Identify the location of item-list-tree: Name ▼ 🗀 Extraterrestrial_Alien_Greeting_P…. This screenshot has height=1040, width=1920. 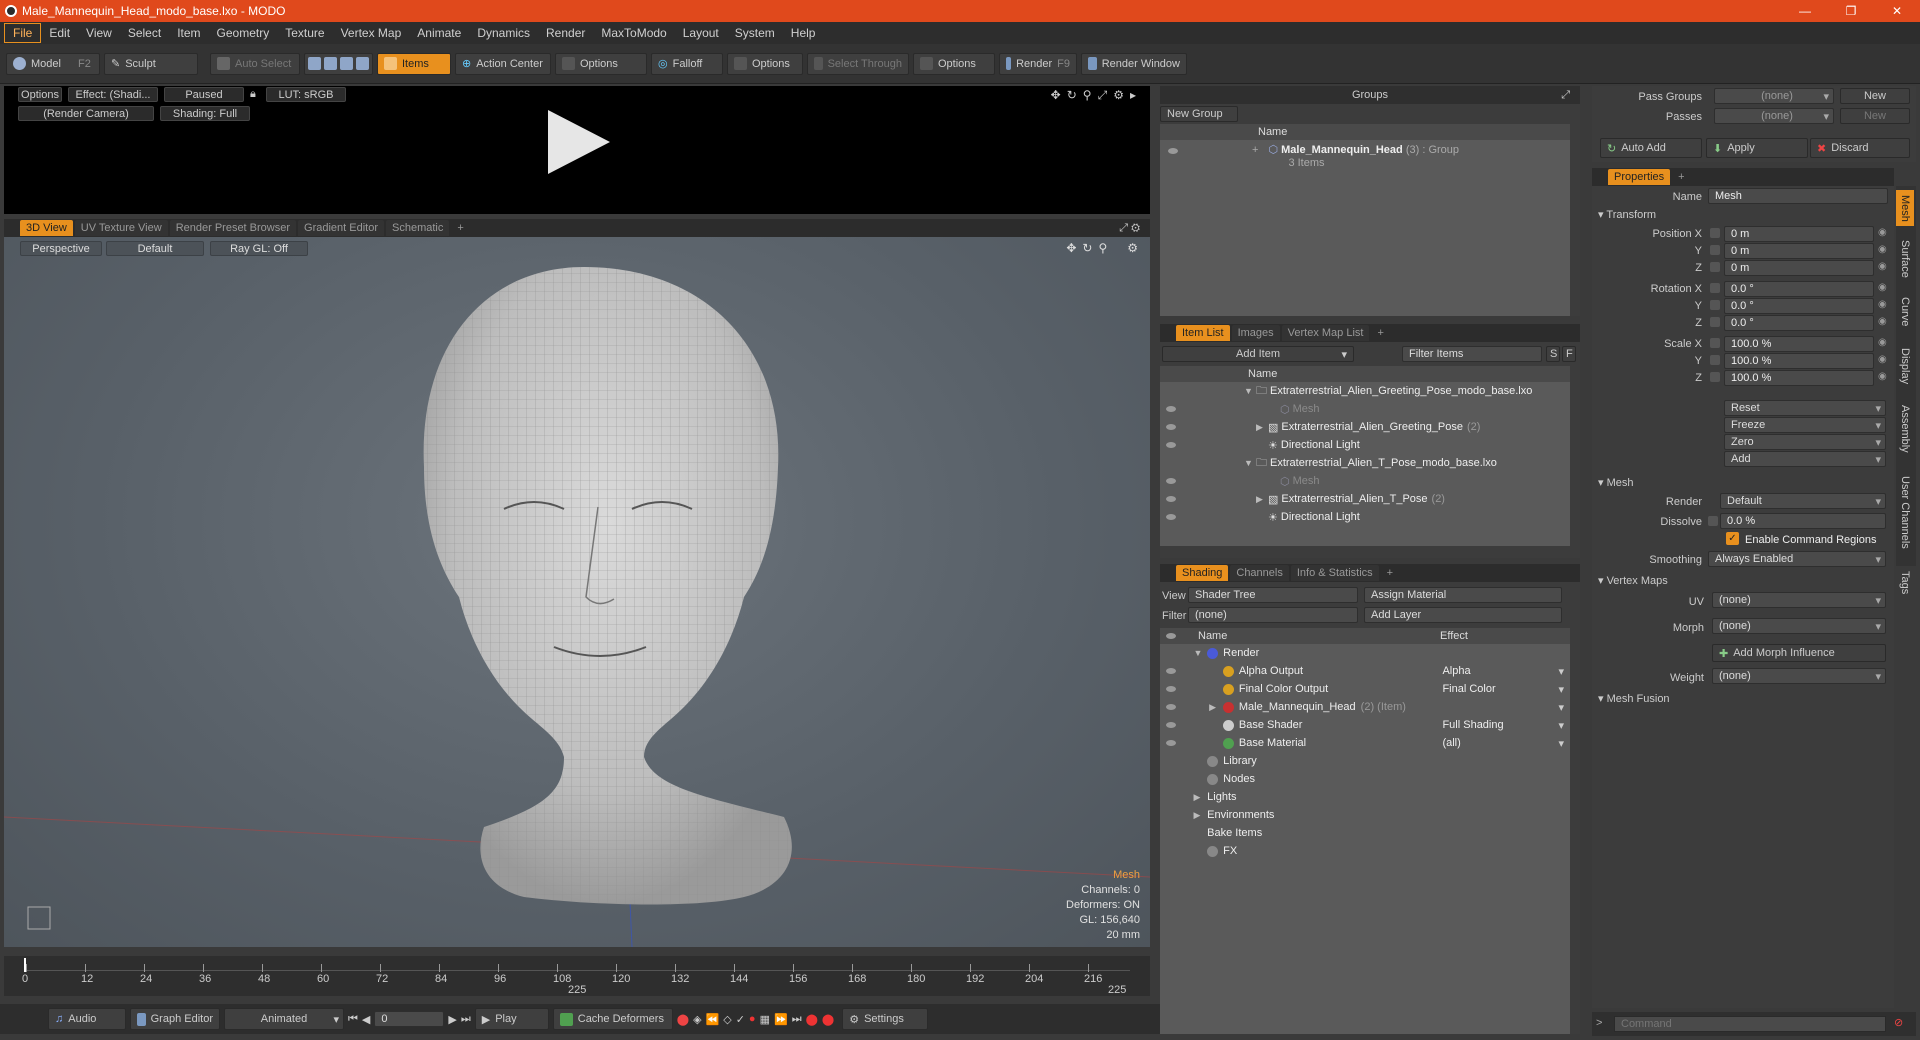
(1365, 456).